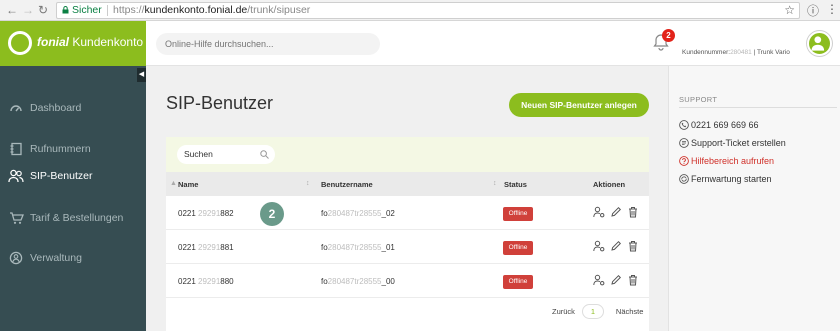 Image resolution: width=840 pixels, height=331 pixels. What do you see at coordinates (220, 103) in the screenshot?
I see `page-title: SIP-Benutzer` at bounding box center [220, 103].